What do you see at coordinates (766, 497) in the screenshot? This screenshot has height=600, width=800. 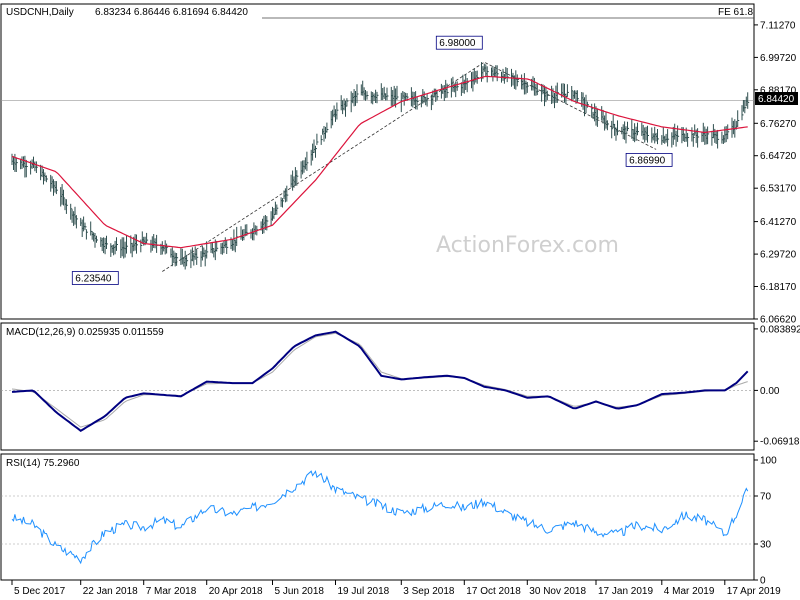 I see `rsi-y-tick: 70` at bounding box center [766, 497].